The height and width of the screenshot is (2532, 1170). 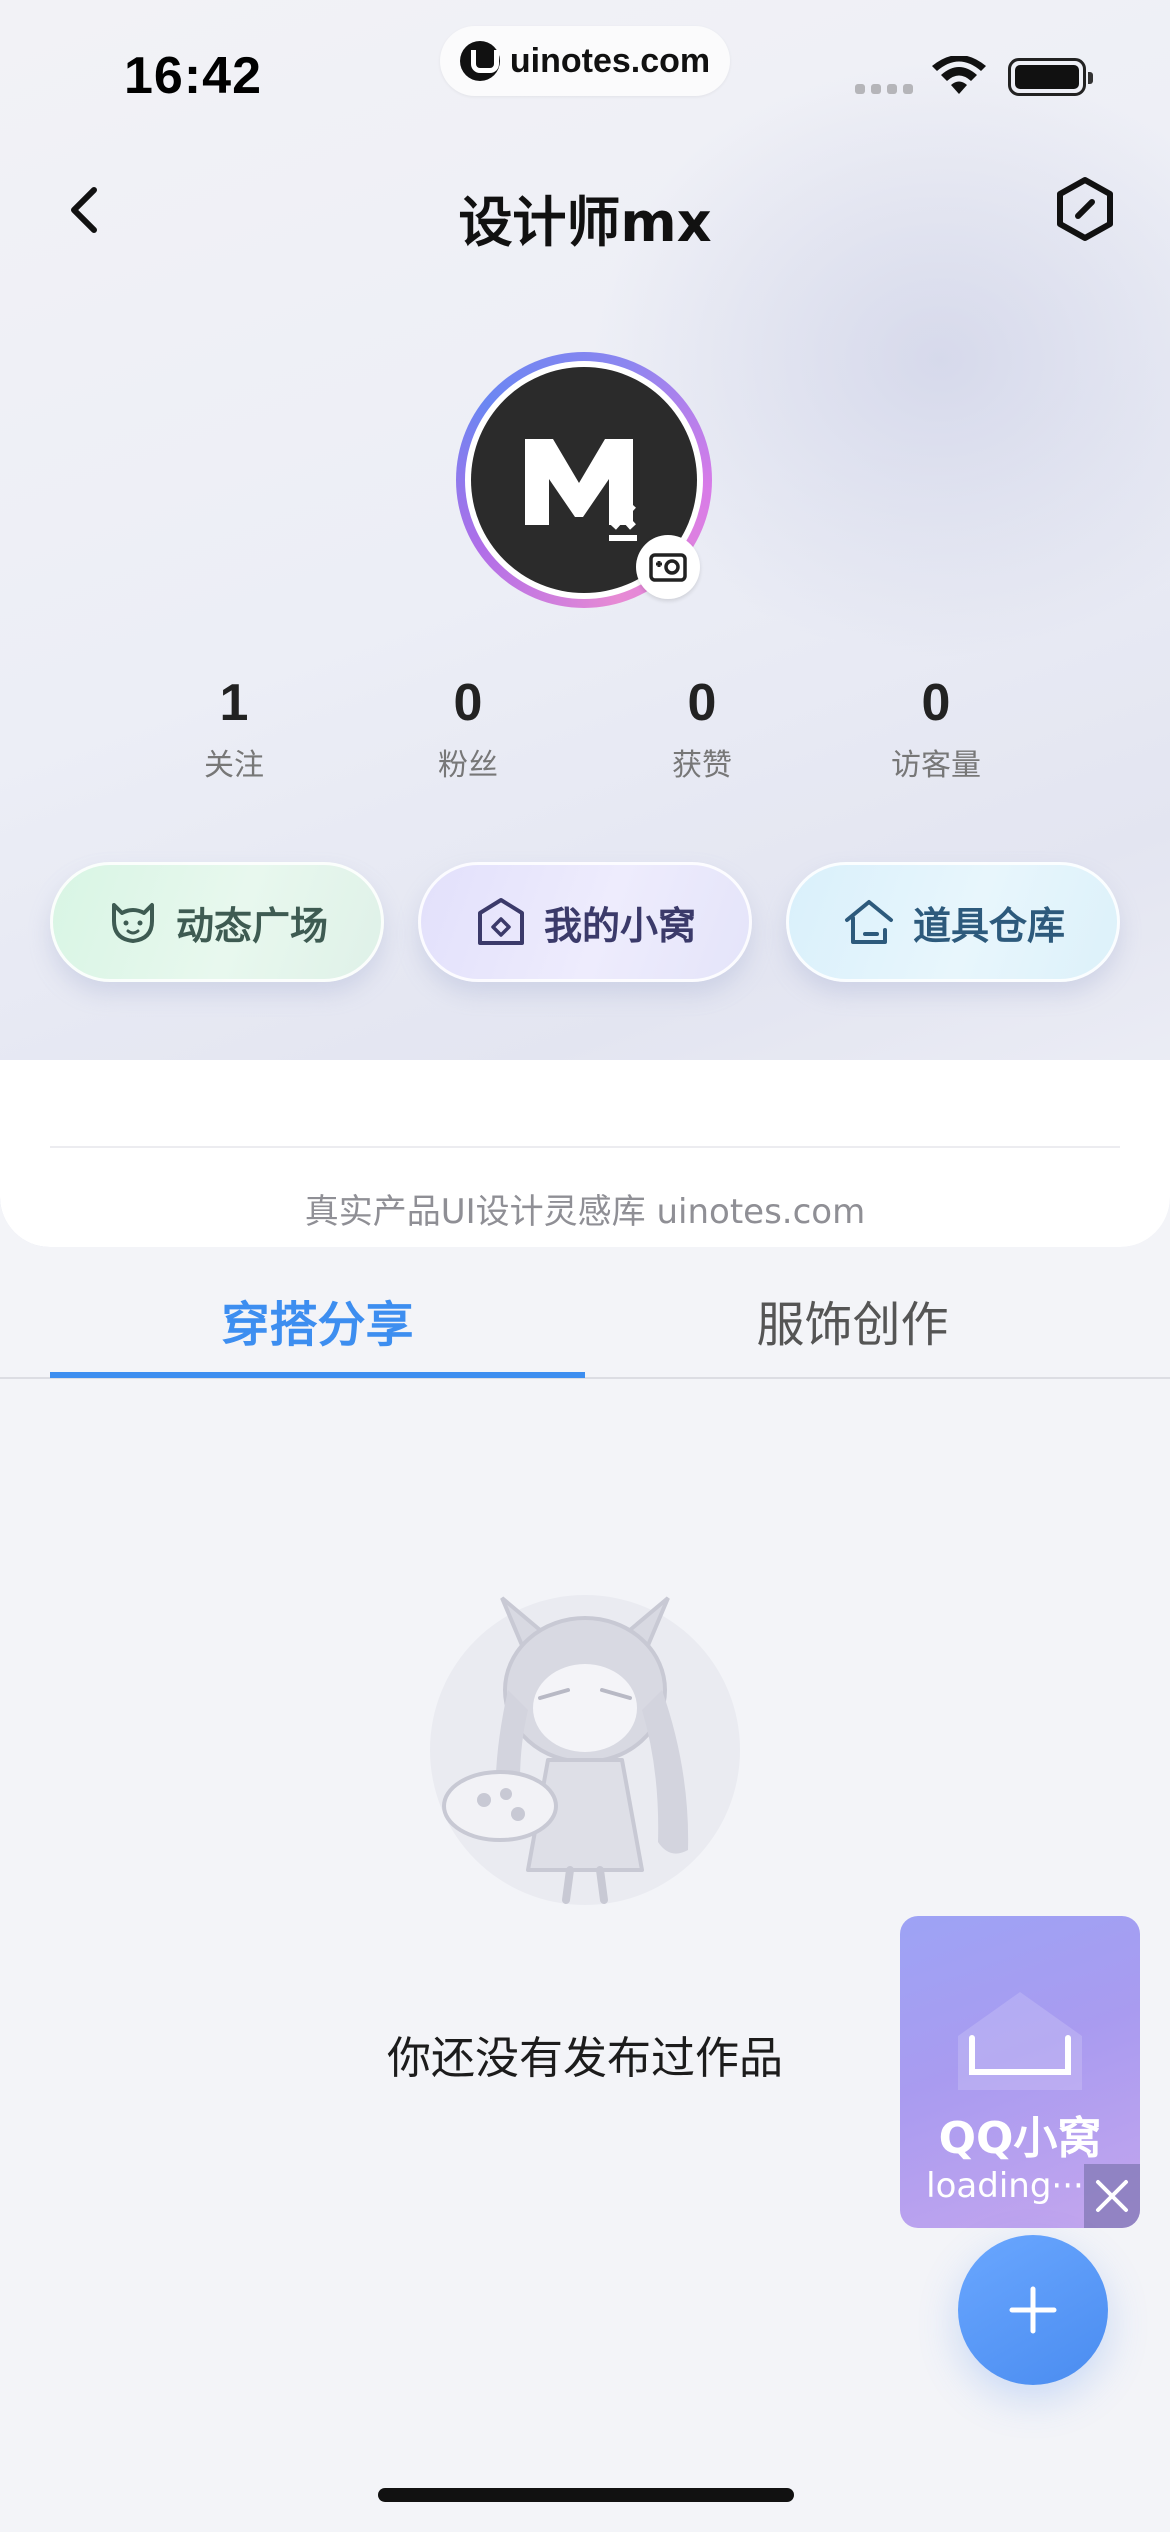 I want to click on item-warehouse-button: 道具仓库, so click(x=953, y=922).